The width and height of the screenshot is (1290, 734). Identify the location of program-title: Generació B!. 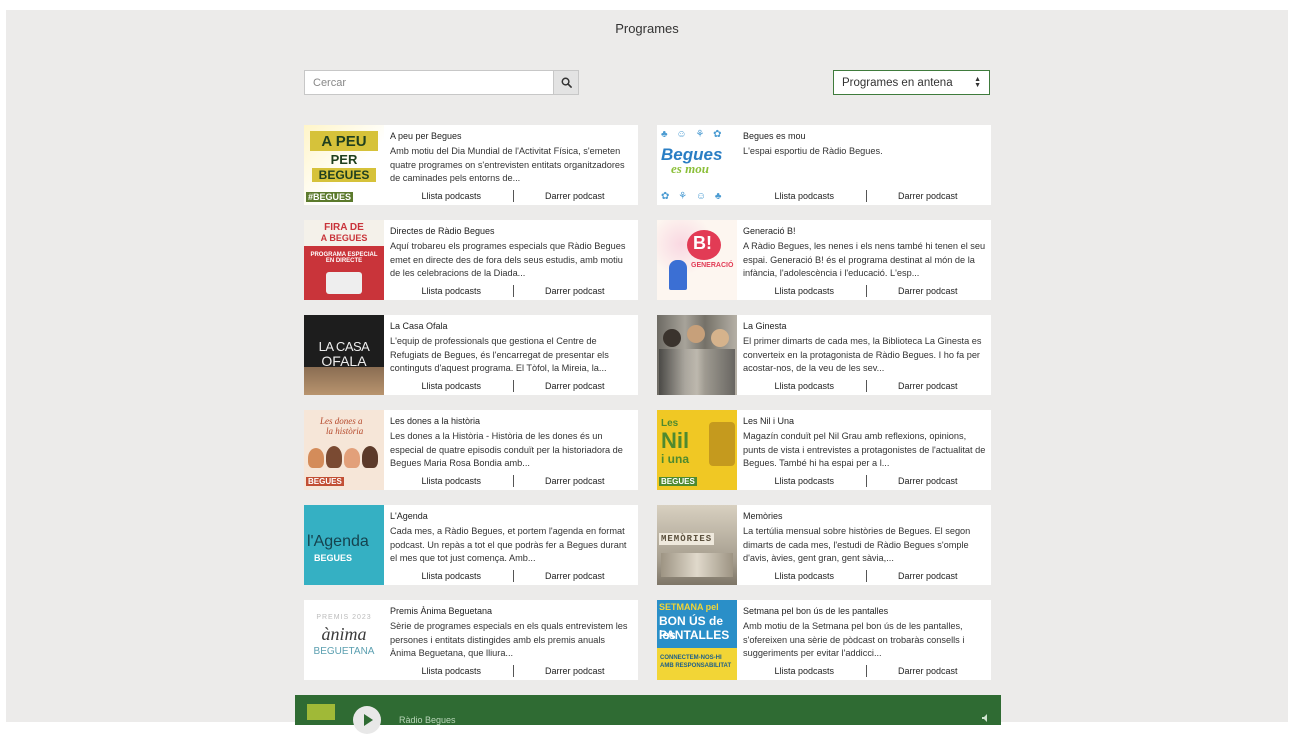
(769, 231).